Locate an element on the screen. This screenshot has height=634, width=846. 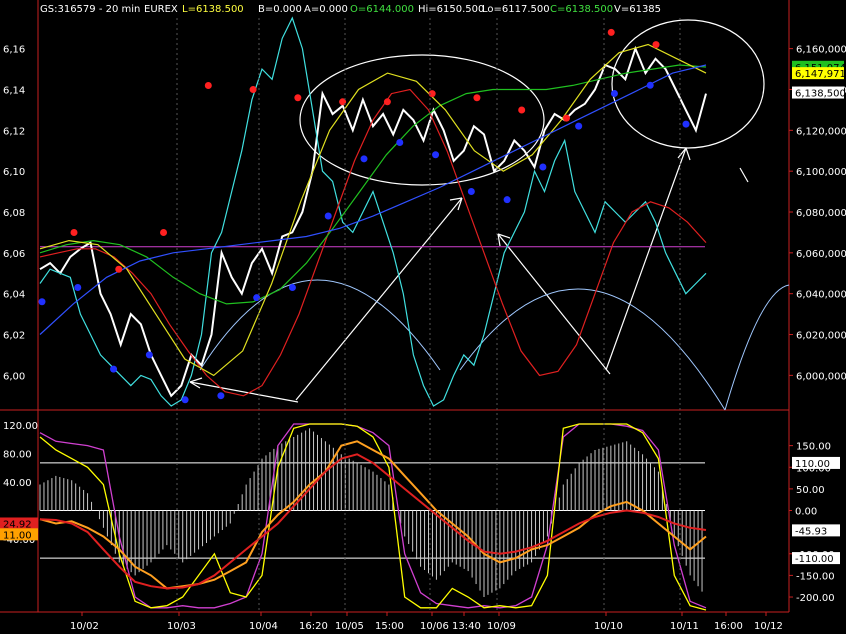
header-bid: B=0.000 is located at coordinates (280, 9).